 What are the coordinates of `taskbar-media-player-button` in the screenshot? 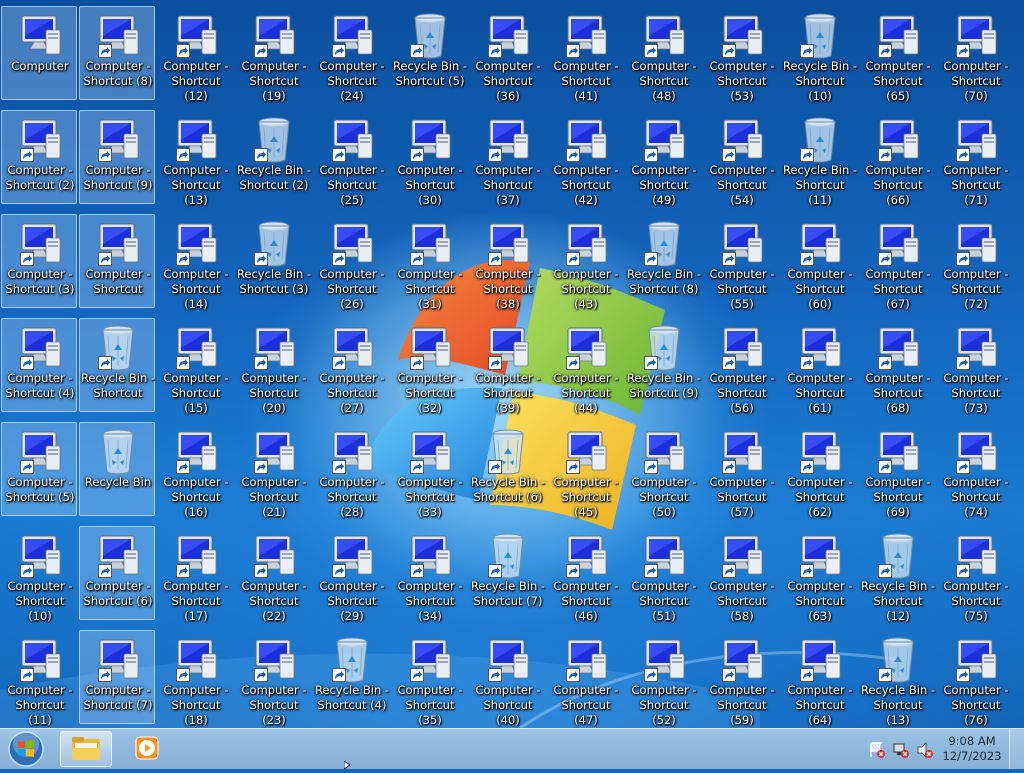 It's located at (154, 749).